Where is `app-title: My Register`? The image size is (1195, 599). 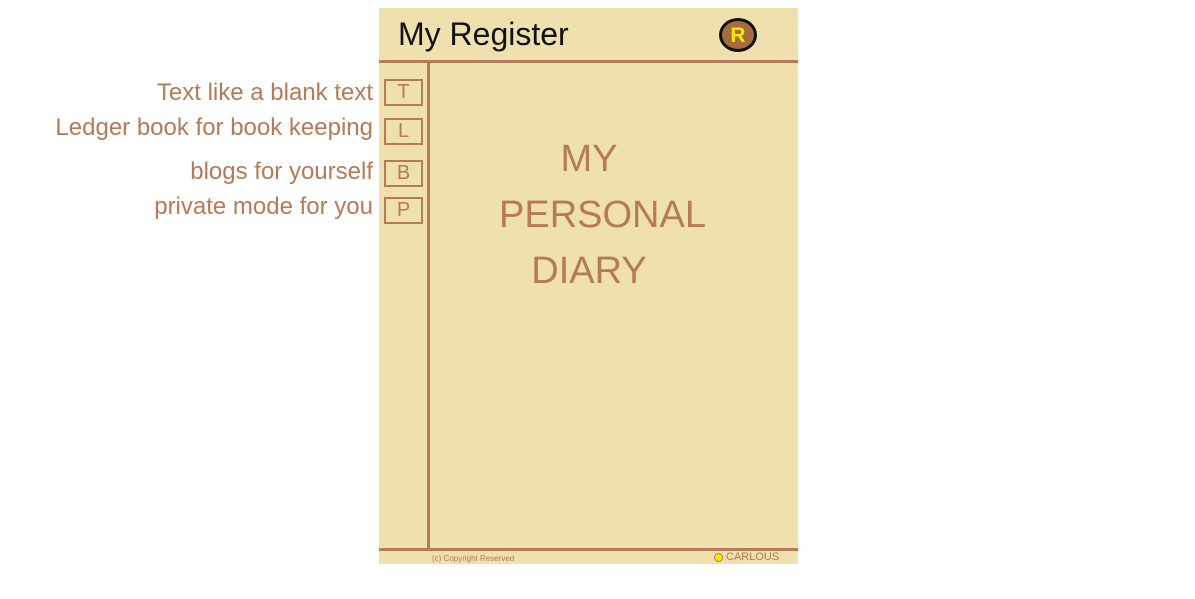 app-title: My Register is located at coordinates (483, 34).